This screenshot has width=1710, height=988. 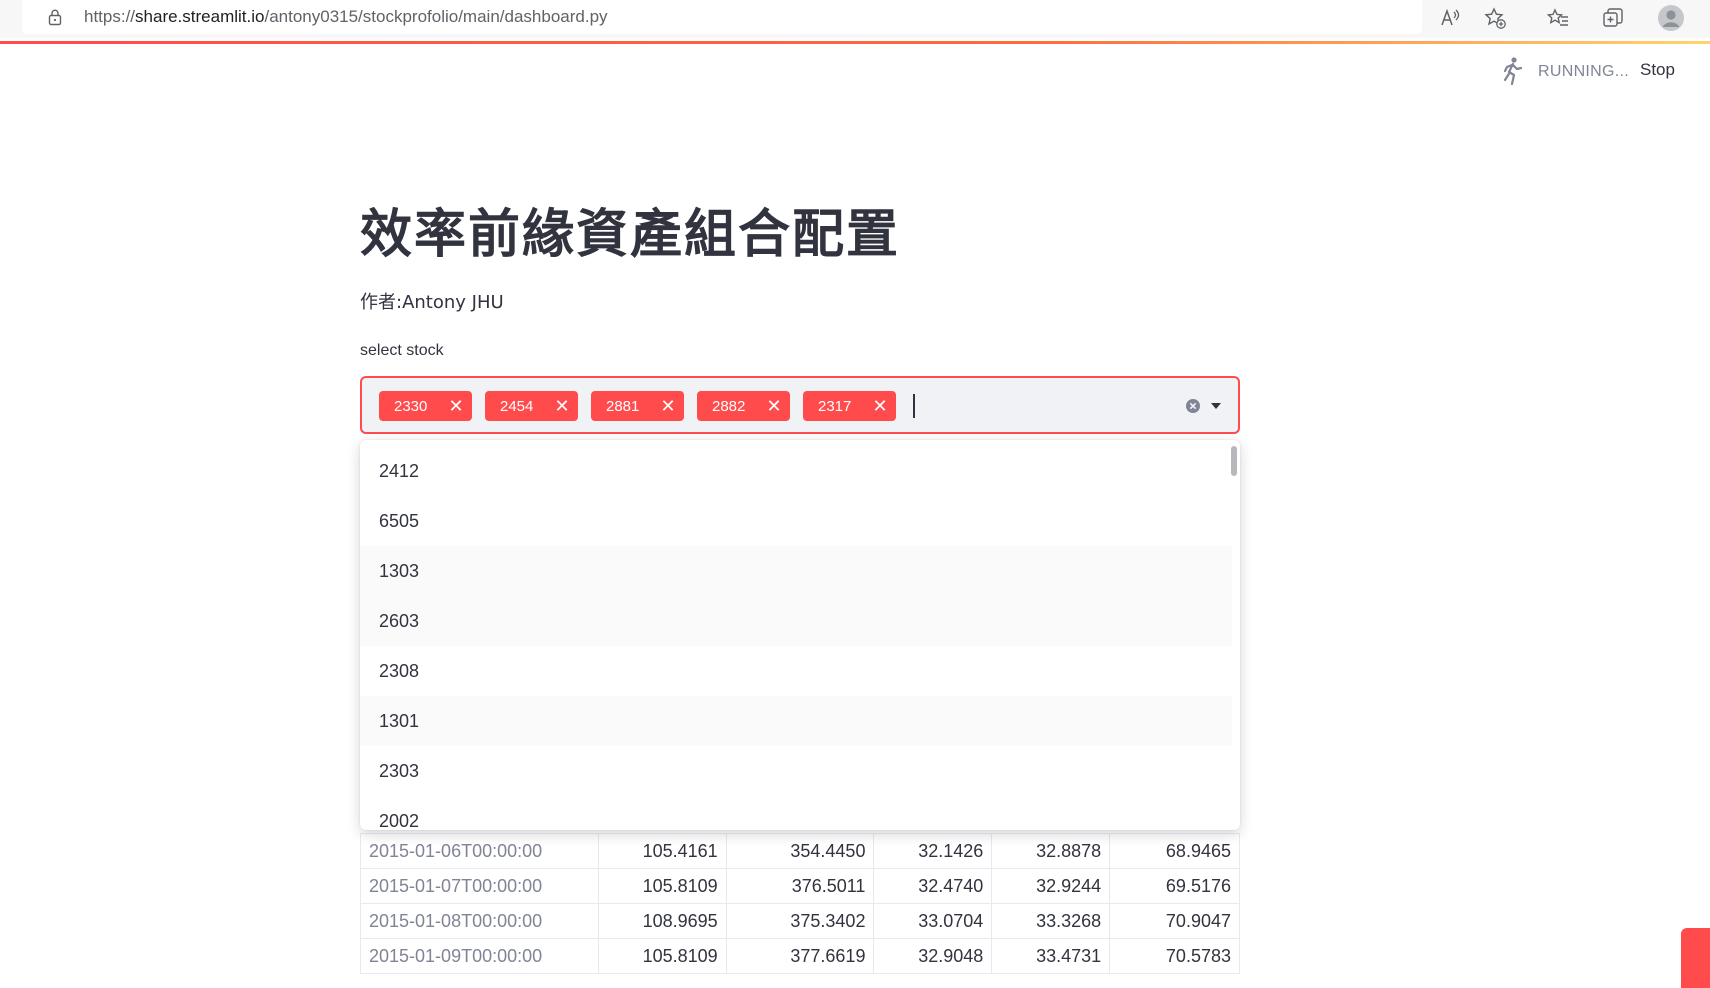 I want to click on option-2603: 2603, so click(x=796, y=621).